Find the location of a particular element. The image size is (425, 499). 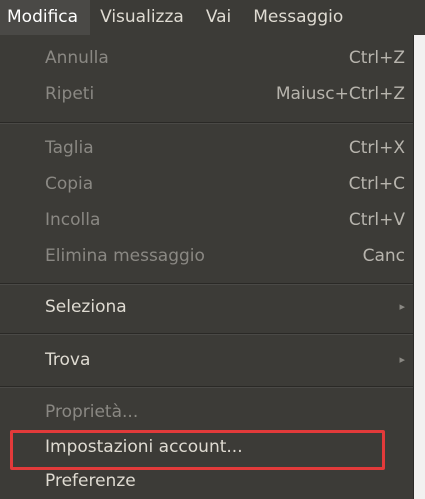

menu-item-shortcut: Ctrl+Z is located at coordinates (376, 58).